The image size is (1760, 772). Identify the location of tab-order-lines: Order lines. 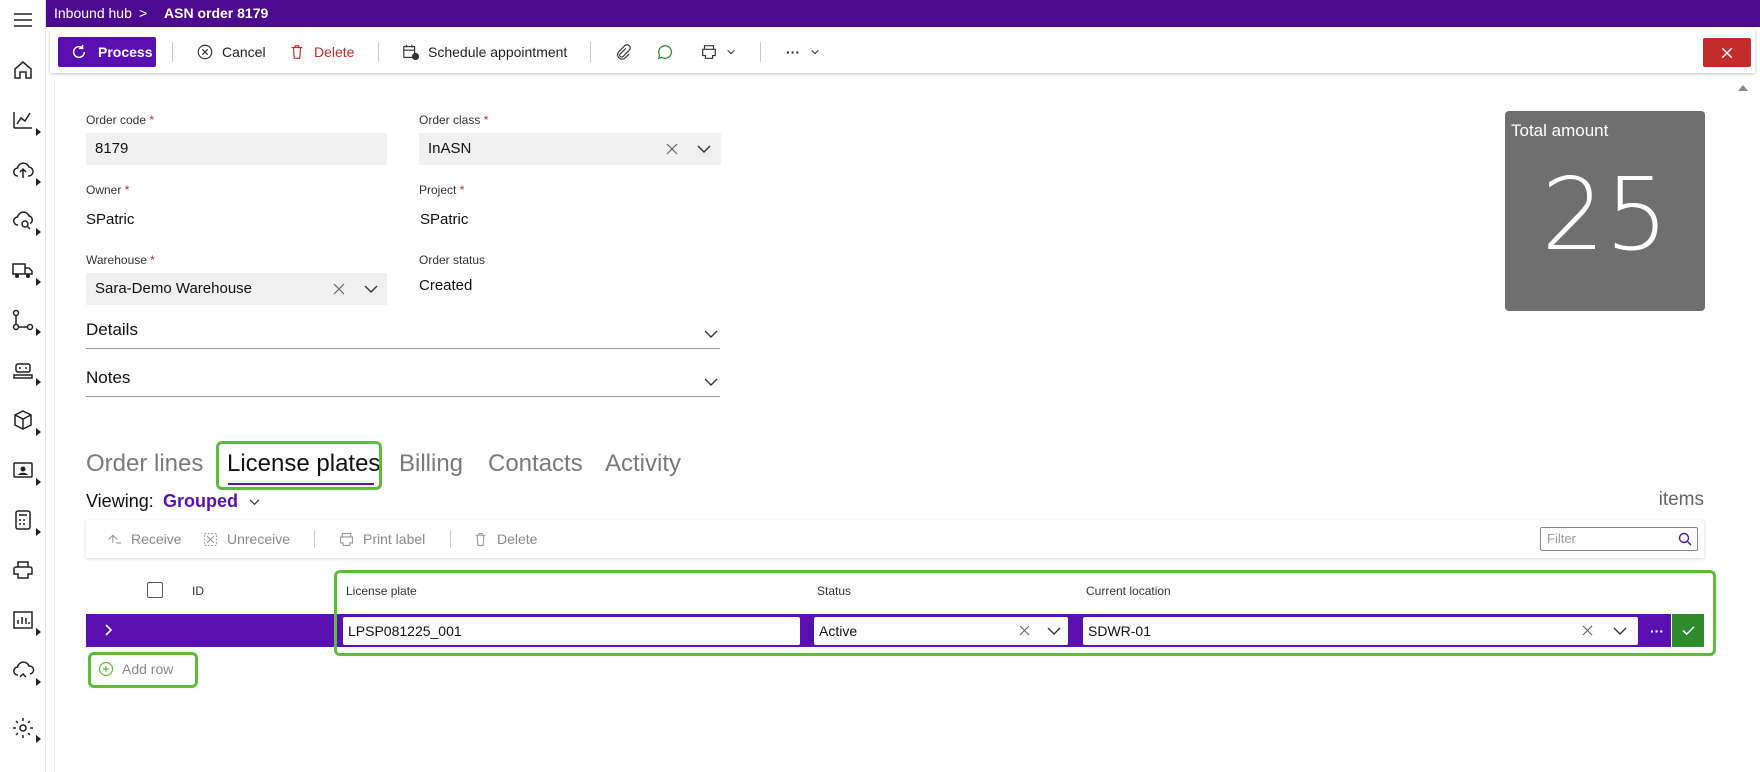
(144, 464).